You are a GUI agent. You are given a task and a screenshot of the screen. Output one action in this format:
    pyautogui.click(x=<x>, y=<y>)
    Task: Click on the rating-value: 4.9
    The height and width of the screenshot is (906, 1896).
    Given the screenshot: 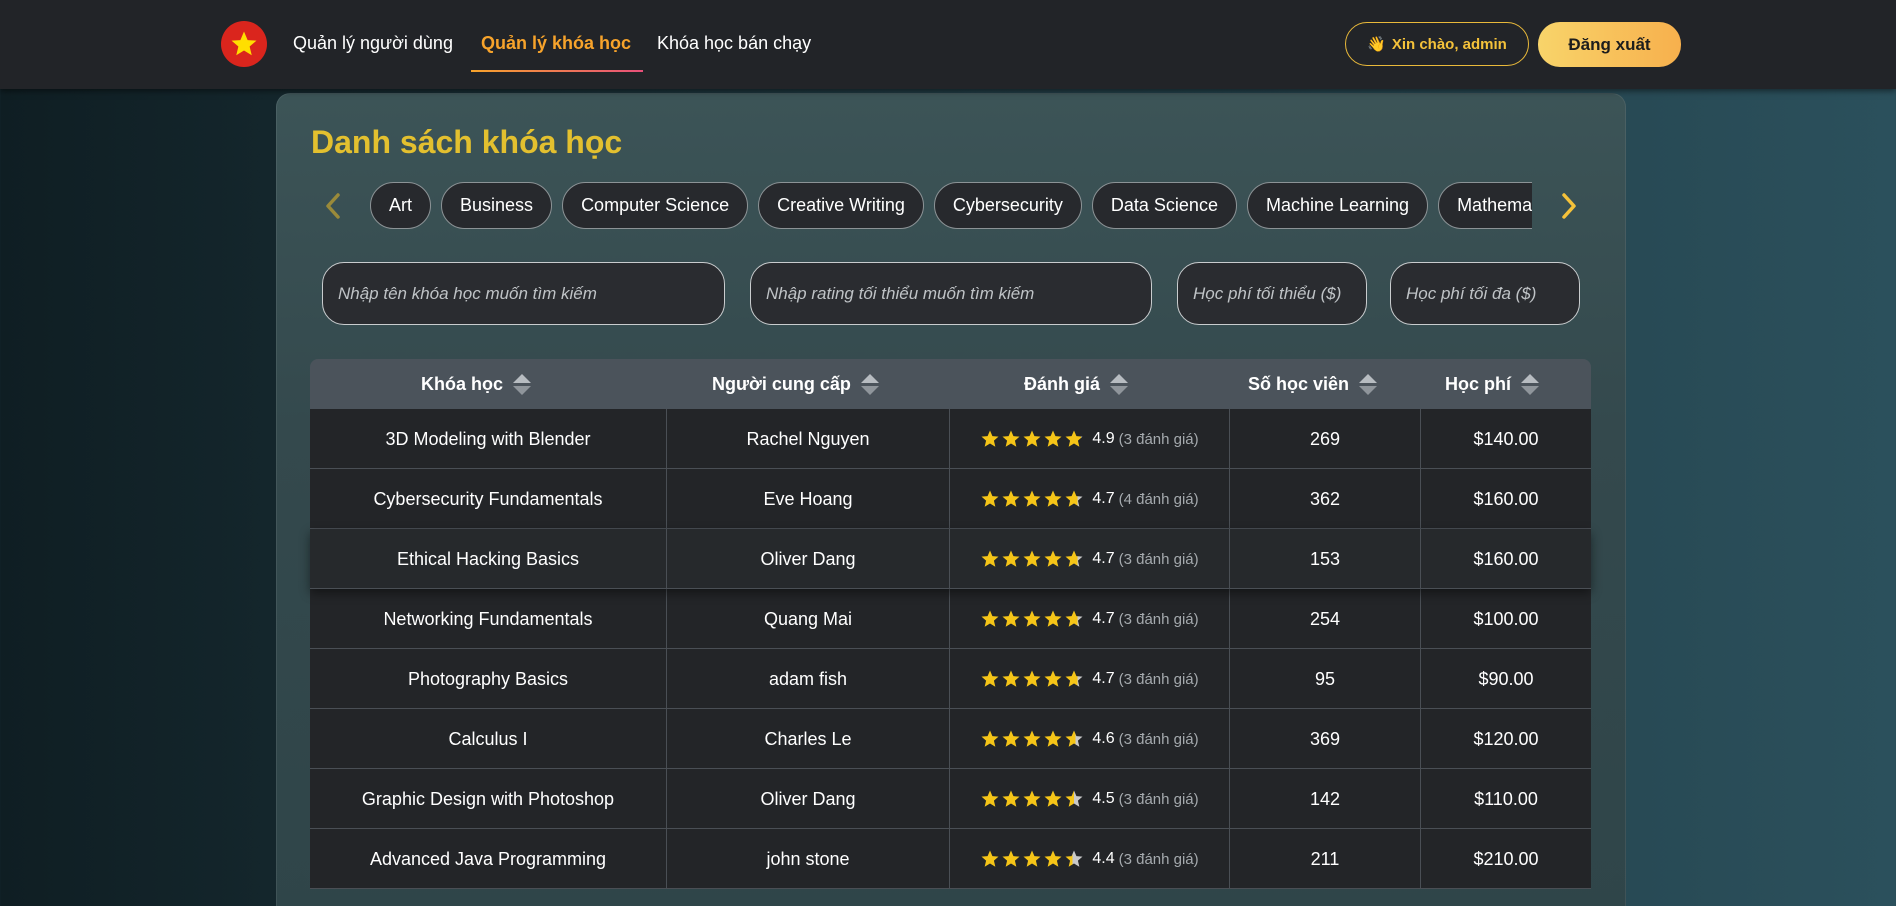 What is the action you would take?
    pyautogui.click(x=1103, y=438)
    